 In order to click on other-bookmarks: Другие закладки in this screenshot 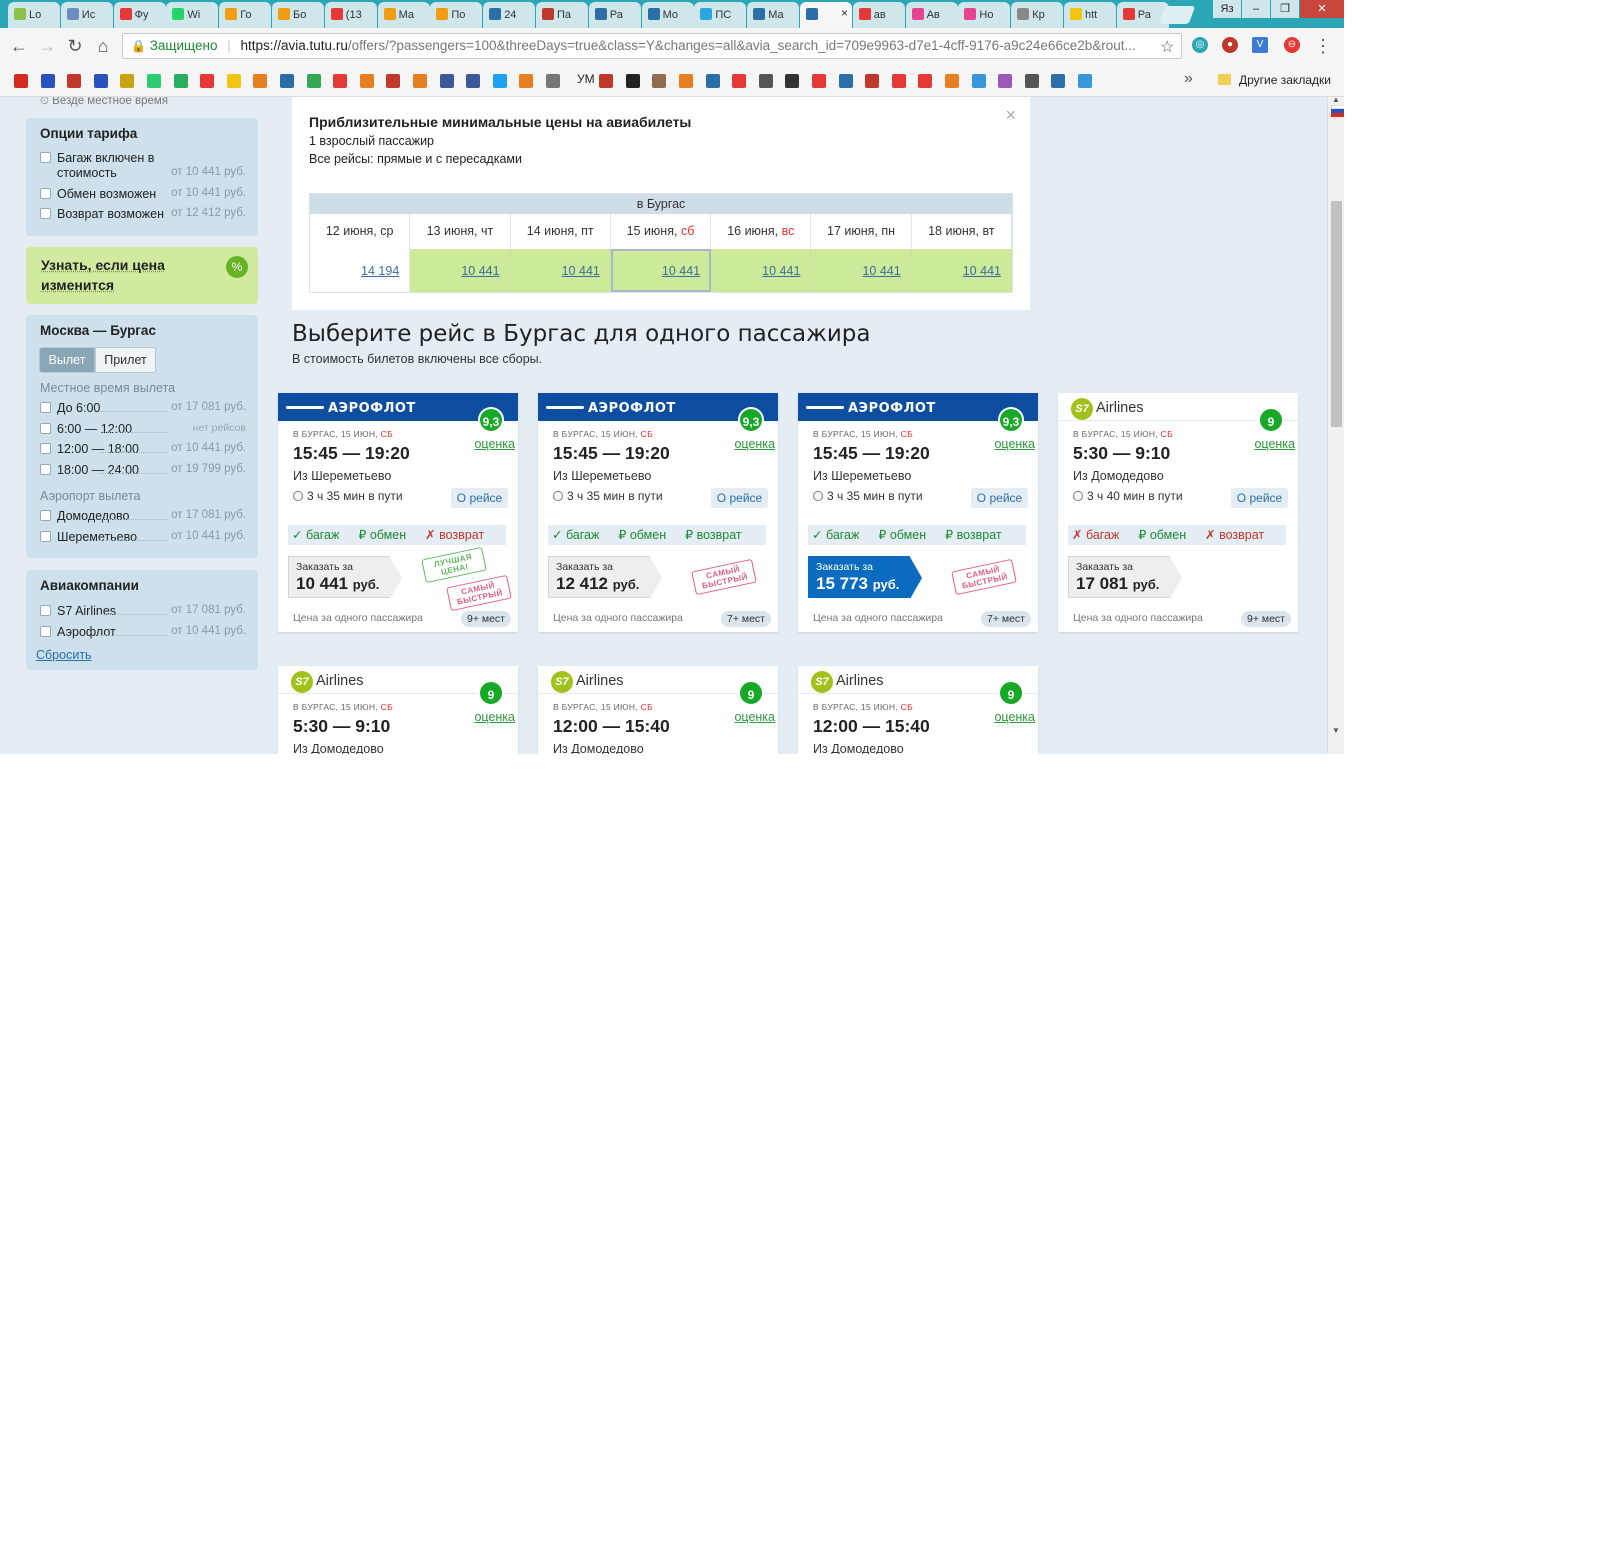, I will do `click(1274, 80)`.